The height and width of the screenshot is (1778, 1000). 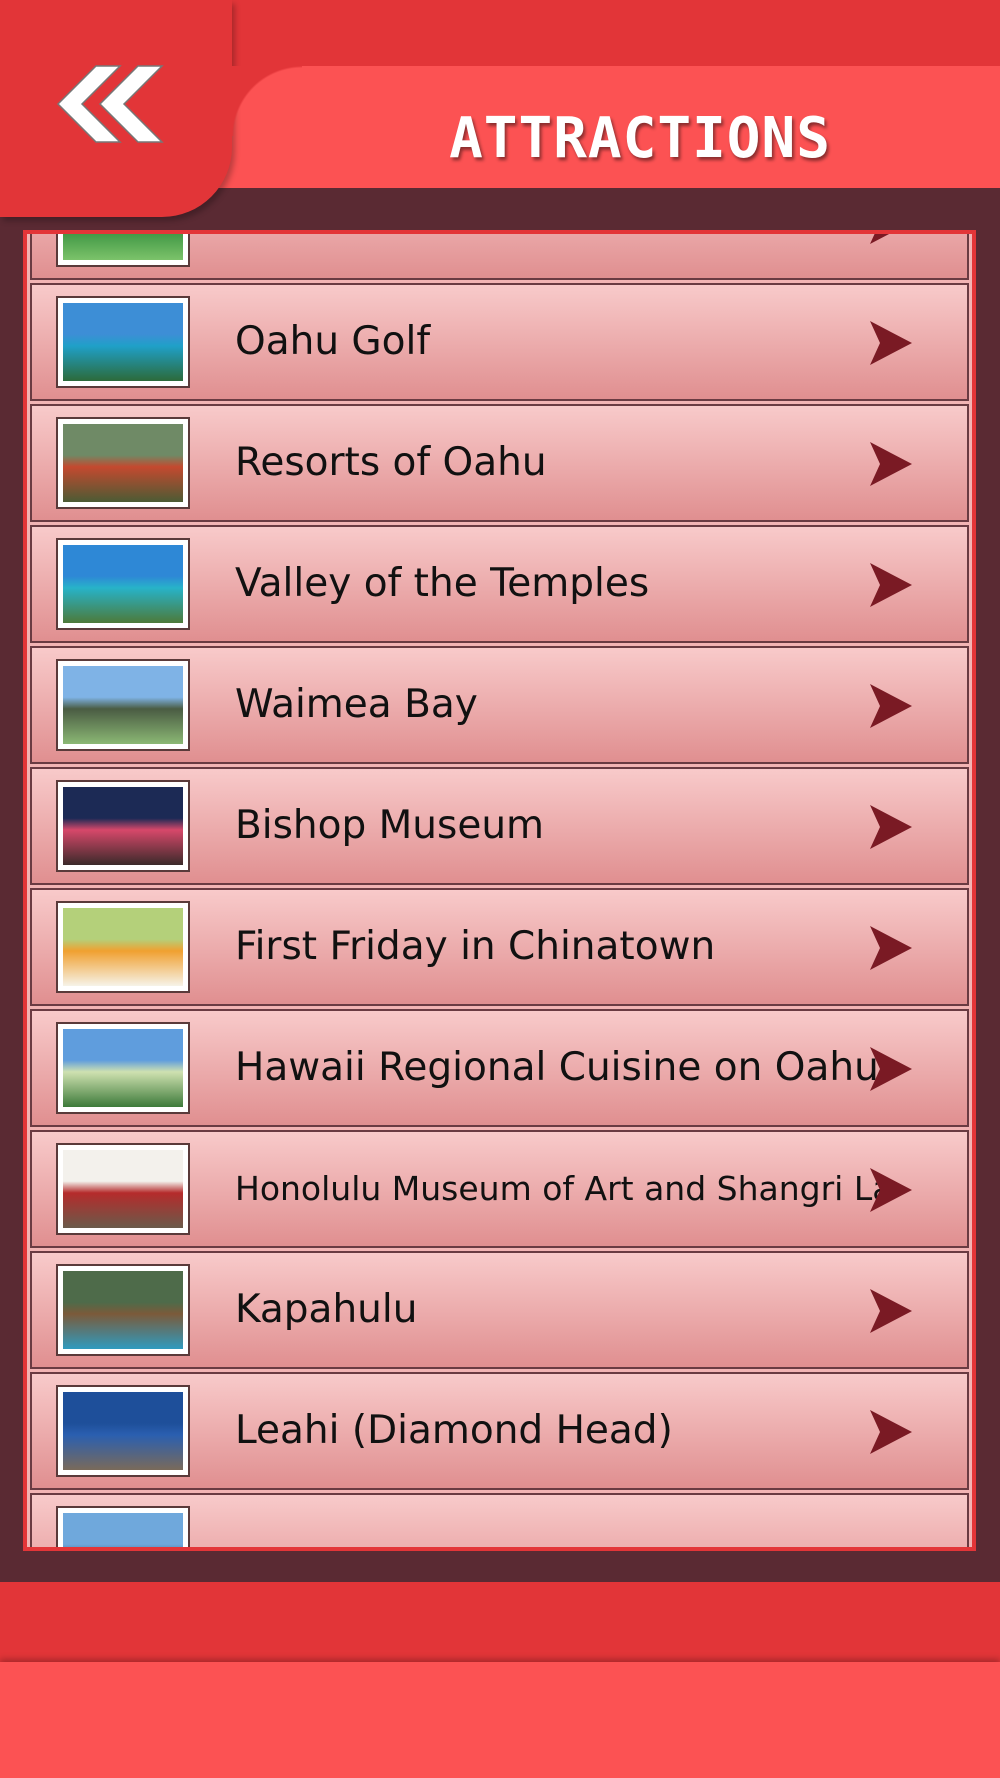 I want to click on list-item: Kapahulu, so click(x=499, y=1310).